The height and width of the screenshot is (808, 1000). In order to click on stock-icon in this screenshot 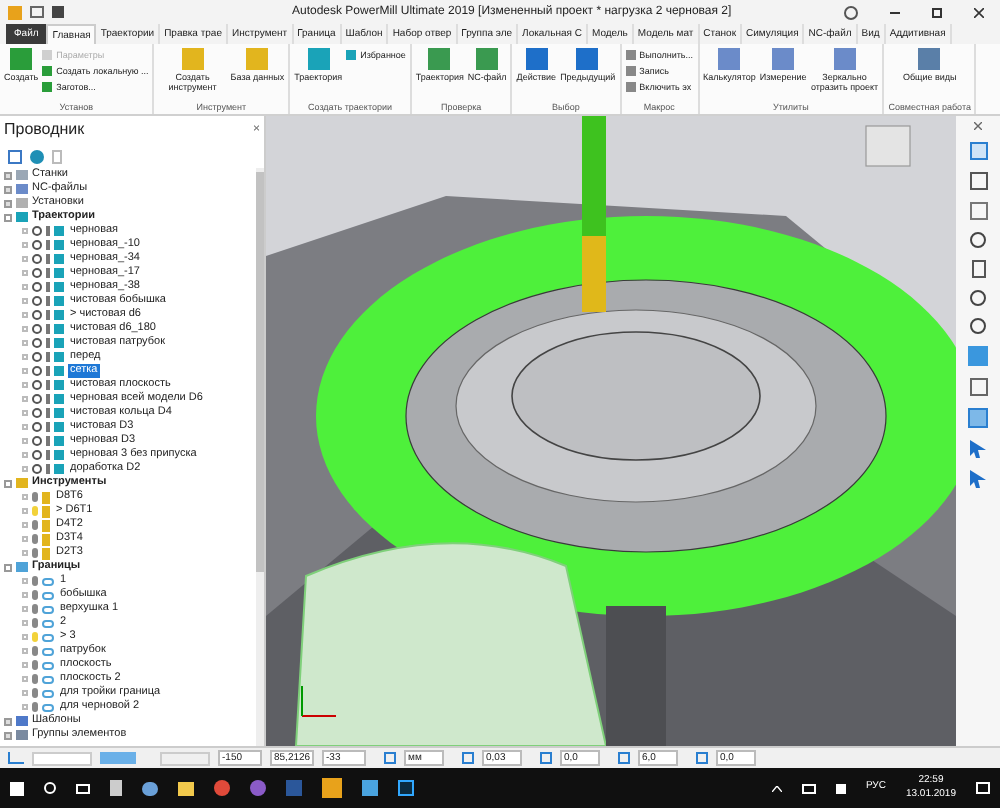, I will do `click(546, 758)`.